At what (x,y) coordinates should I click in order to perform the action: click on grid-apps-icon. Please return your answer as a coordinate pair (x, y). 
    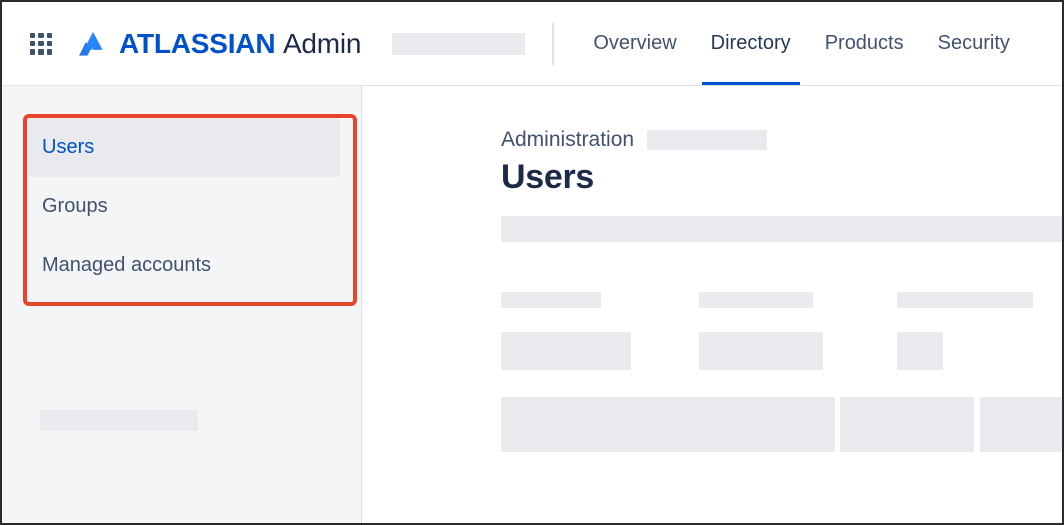
    Looking at the image, I should click on (41, 43).